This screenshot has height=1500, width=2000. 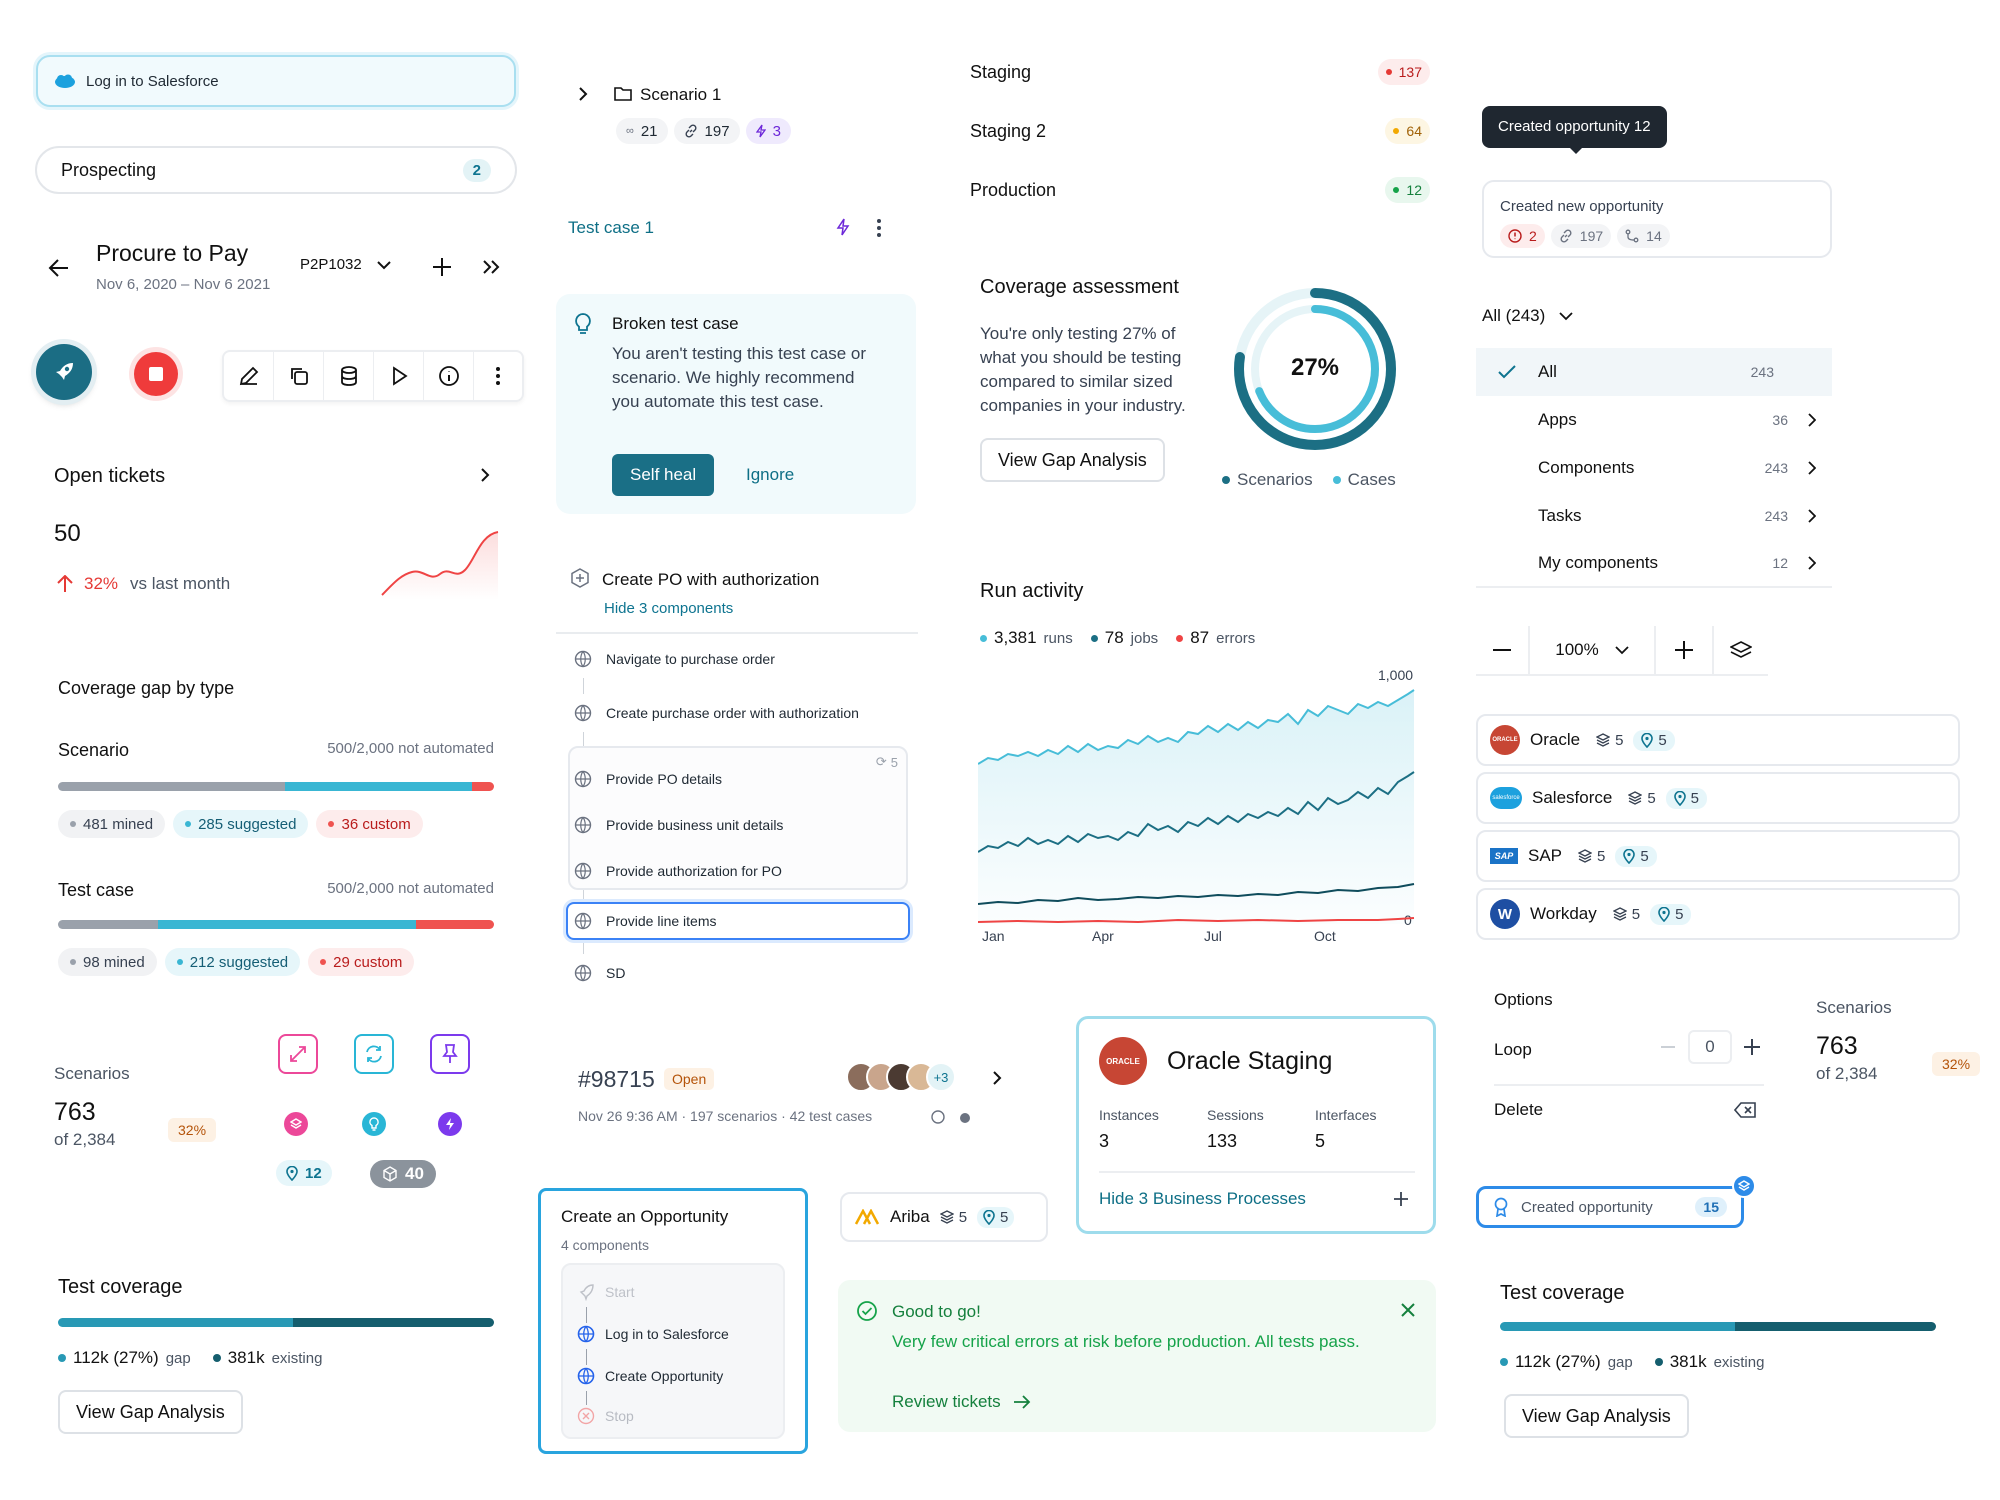 I want to click on broken-title: Broken test case, so click(x=675, y=323).